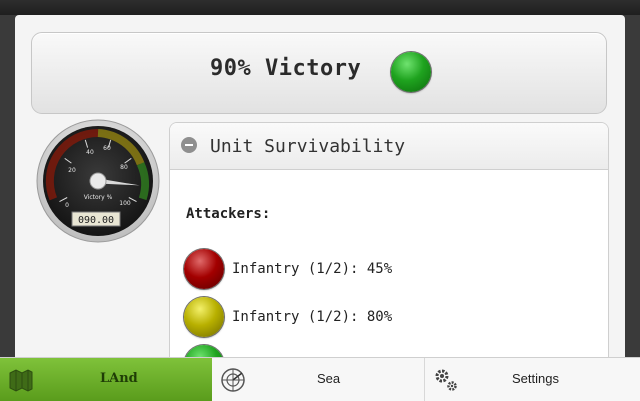 The width and height of the screenshot is (640, 401). I want to click on tab-land-label: LAnd, so click(119, 378).